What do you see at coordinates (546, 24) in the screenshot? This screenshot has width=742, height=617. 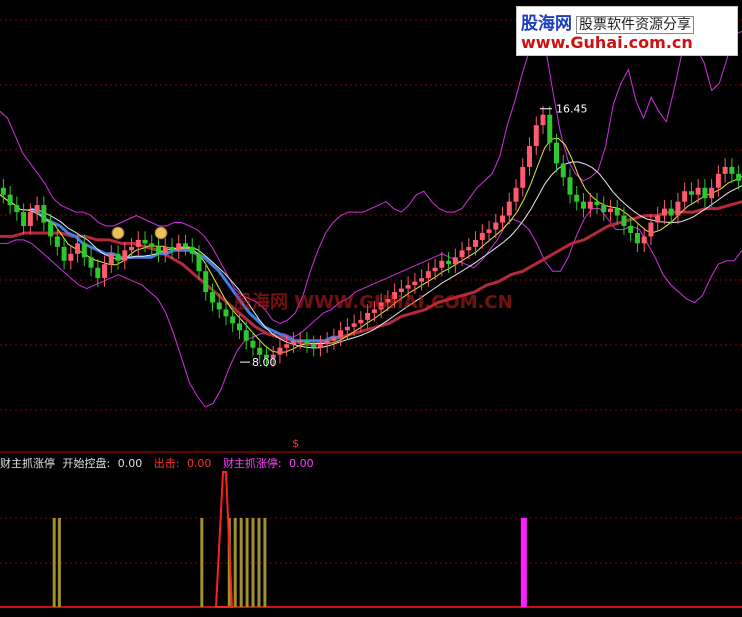 I see `logo-name: 股海网` at bounding box center [546, 24].